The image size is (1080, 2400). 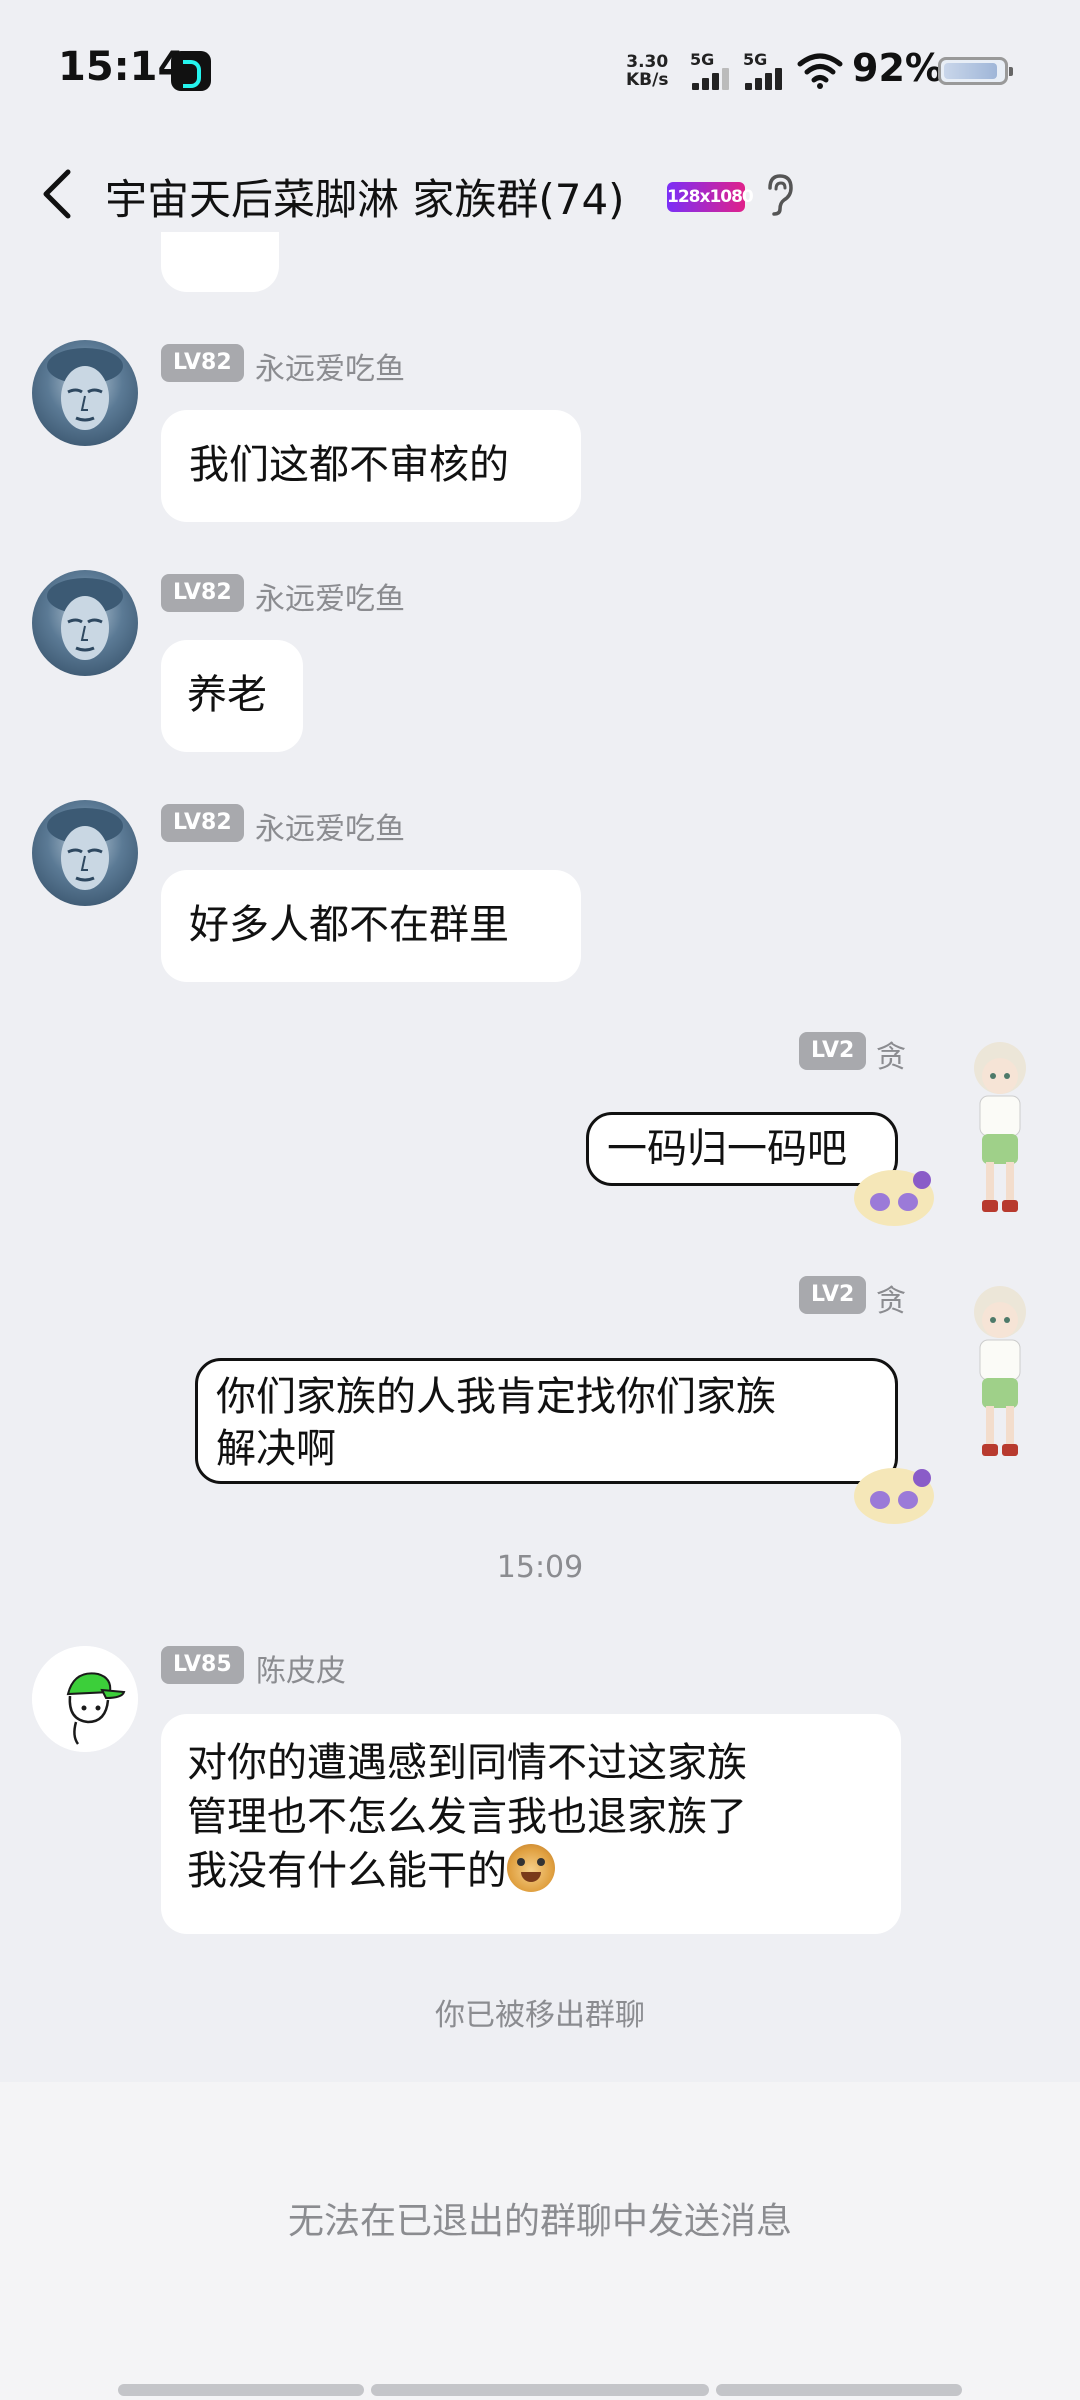 I want to click on message-bubble: 好多人都不在群里, so click(x=371, y=926).